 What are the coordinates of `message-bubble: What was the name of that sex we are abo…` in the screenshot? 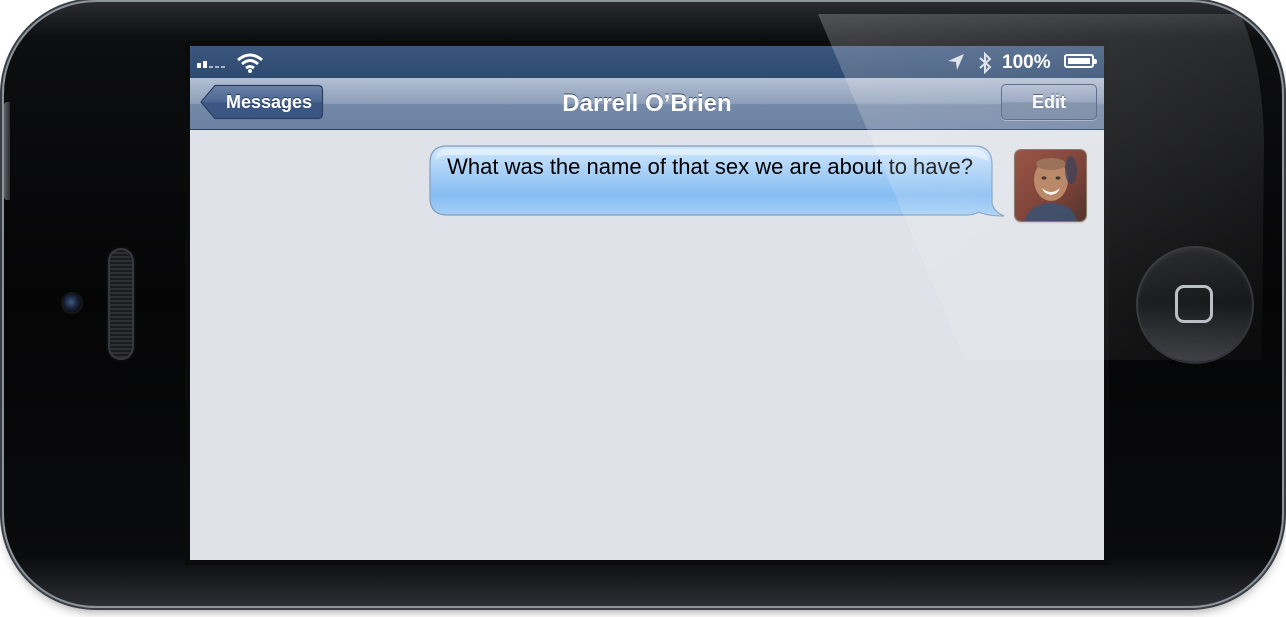 It's located at (718, 182).